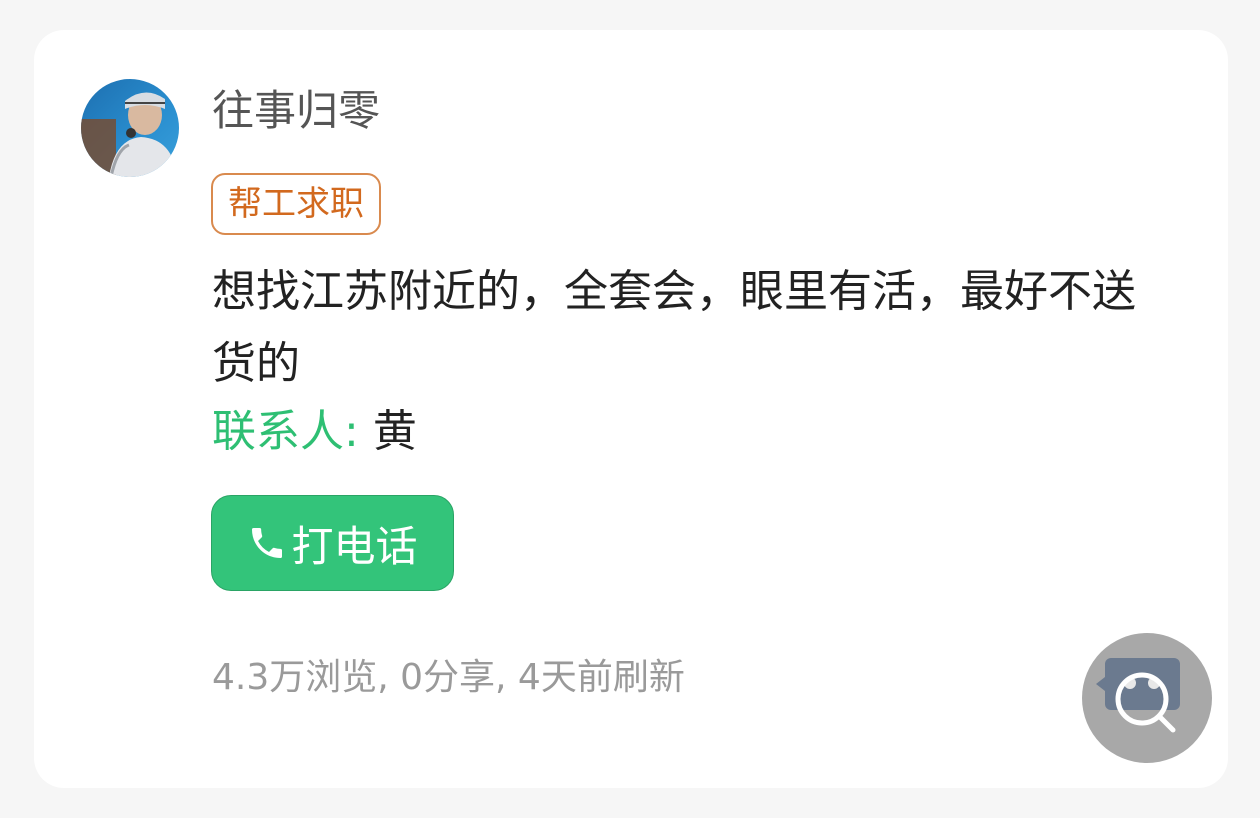 The image size is (1260, 818). Describe the element at coordinates (296, 111) in the screenshot. I see `author-name: 往事归零` at that location.